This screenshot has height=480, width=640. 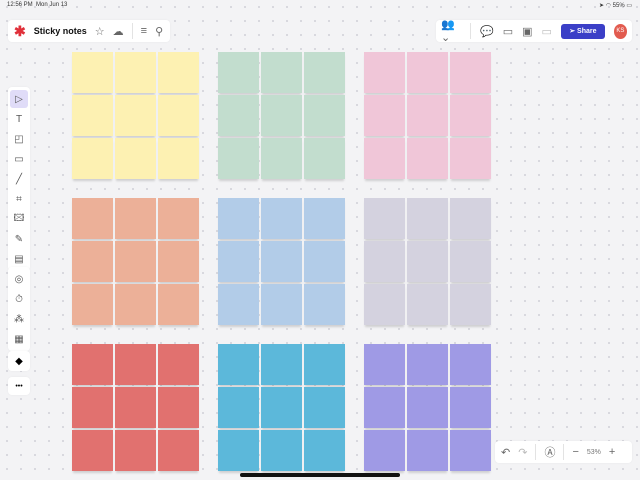 What do you see at coordinates (620, 31) in the screenshot?
I see `avatar: KS` at bounding box center [620, 31].